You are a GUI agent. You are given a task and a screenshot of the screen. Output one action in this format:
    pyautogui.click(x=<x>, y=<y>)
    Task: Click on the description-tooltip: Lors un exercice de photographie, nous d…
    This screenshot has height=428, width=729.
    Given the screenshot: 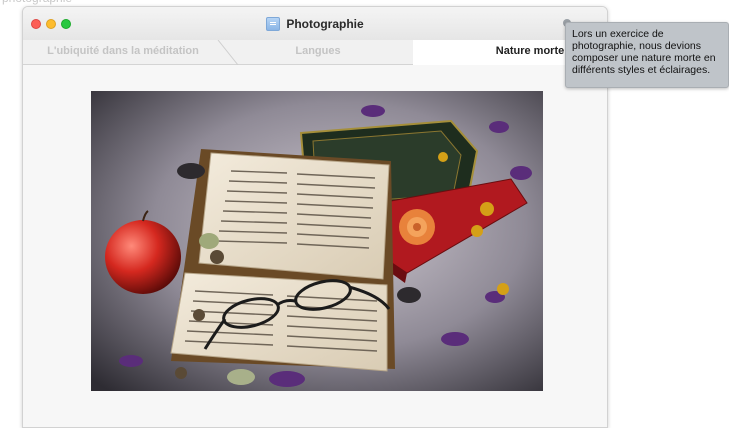 What is the action you would take?
    pyautogui.click(x=647, y=55)
    